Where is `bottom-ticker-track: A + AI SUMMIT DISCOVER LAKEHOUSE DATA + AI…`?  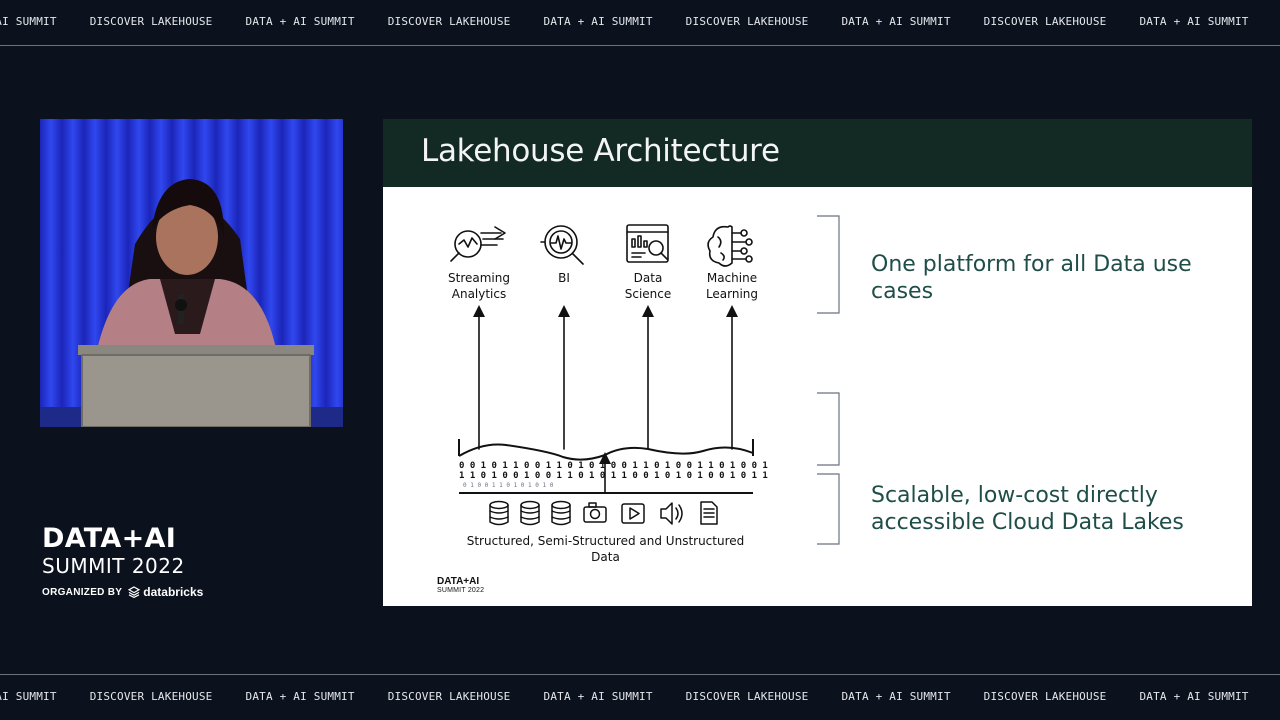 bottom-ticker-track: A + AI SUMMIT DISCOVER LAKEHOUSE DATA + AI… is located at coordinates (640, 696).